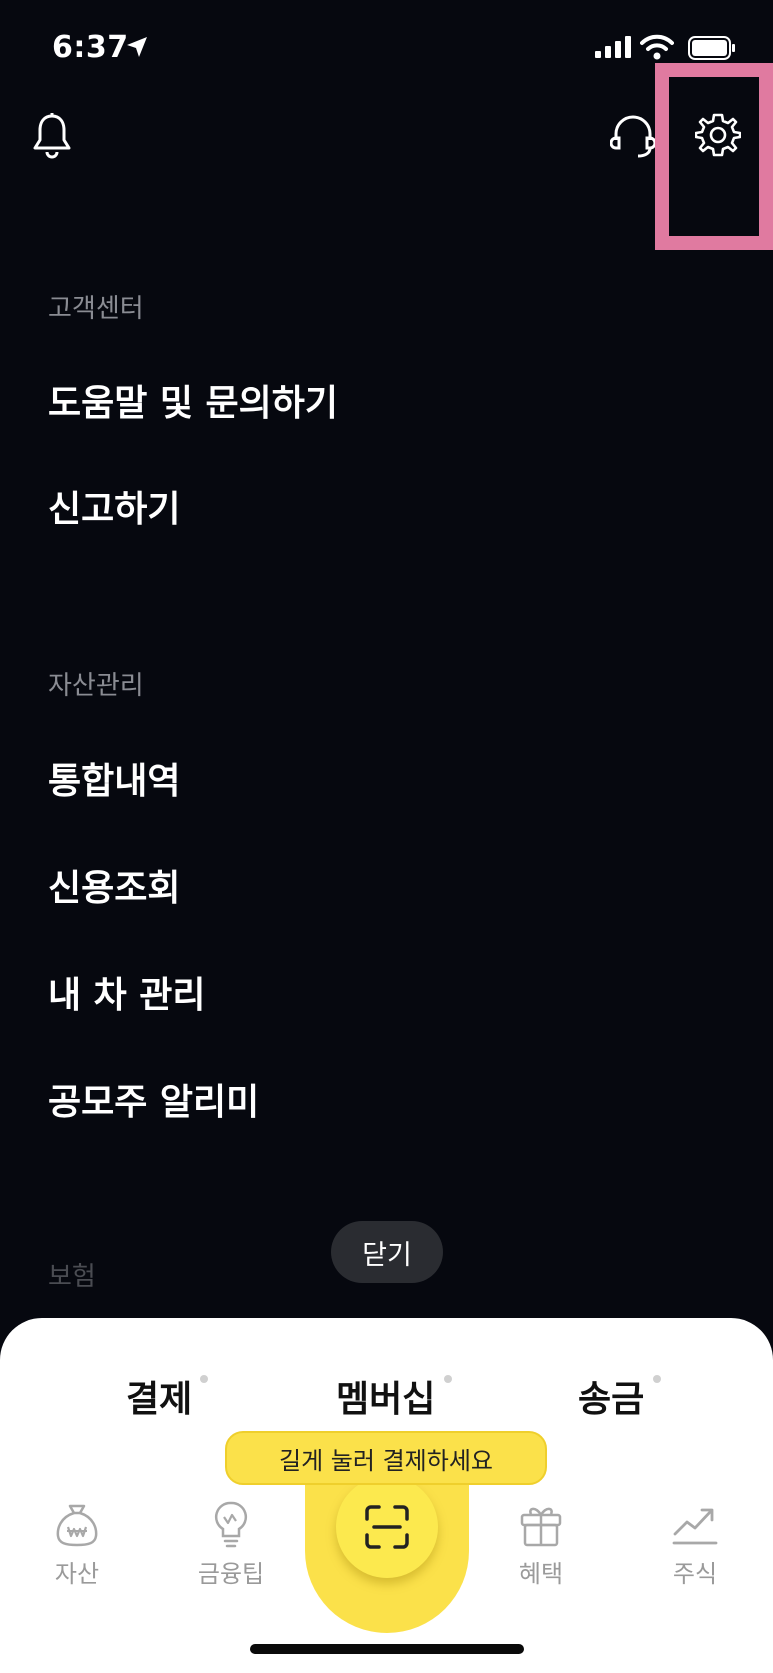 This screenshot has height=1673, width=773. I want to click on nav-assets: 자산, so click(77, 1544).